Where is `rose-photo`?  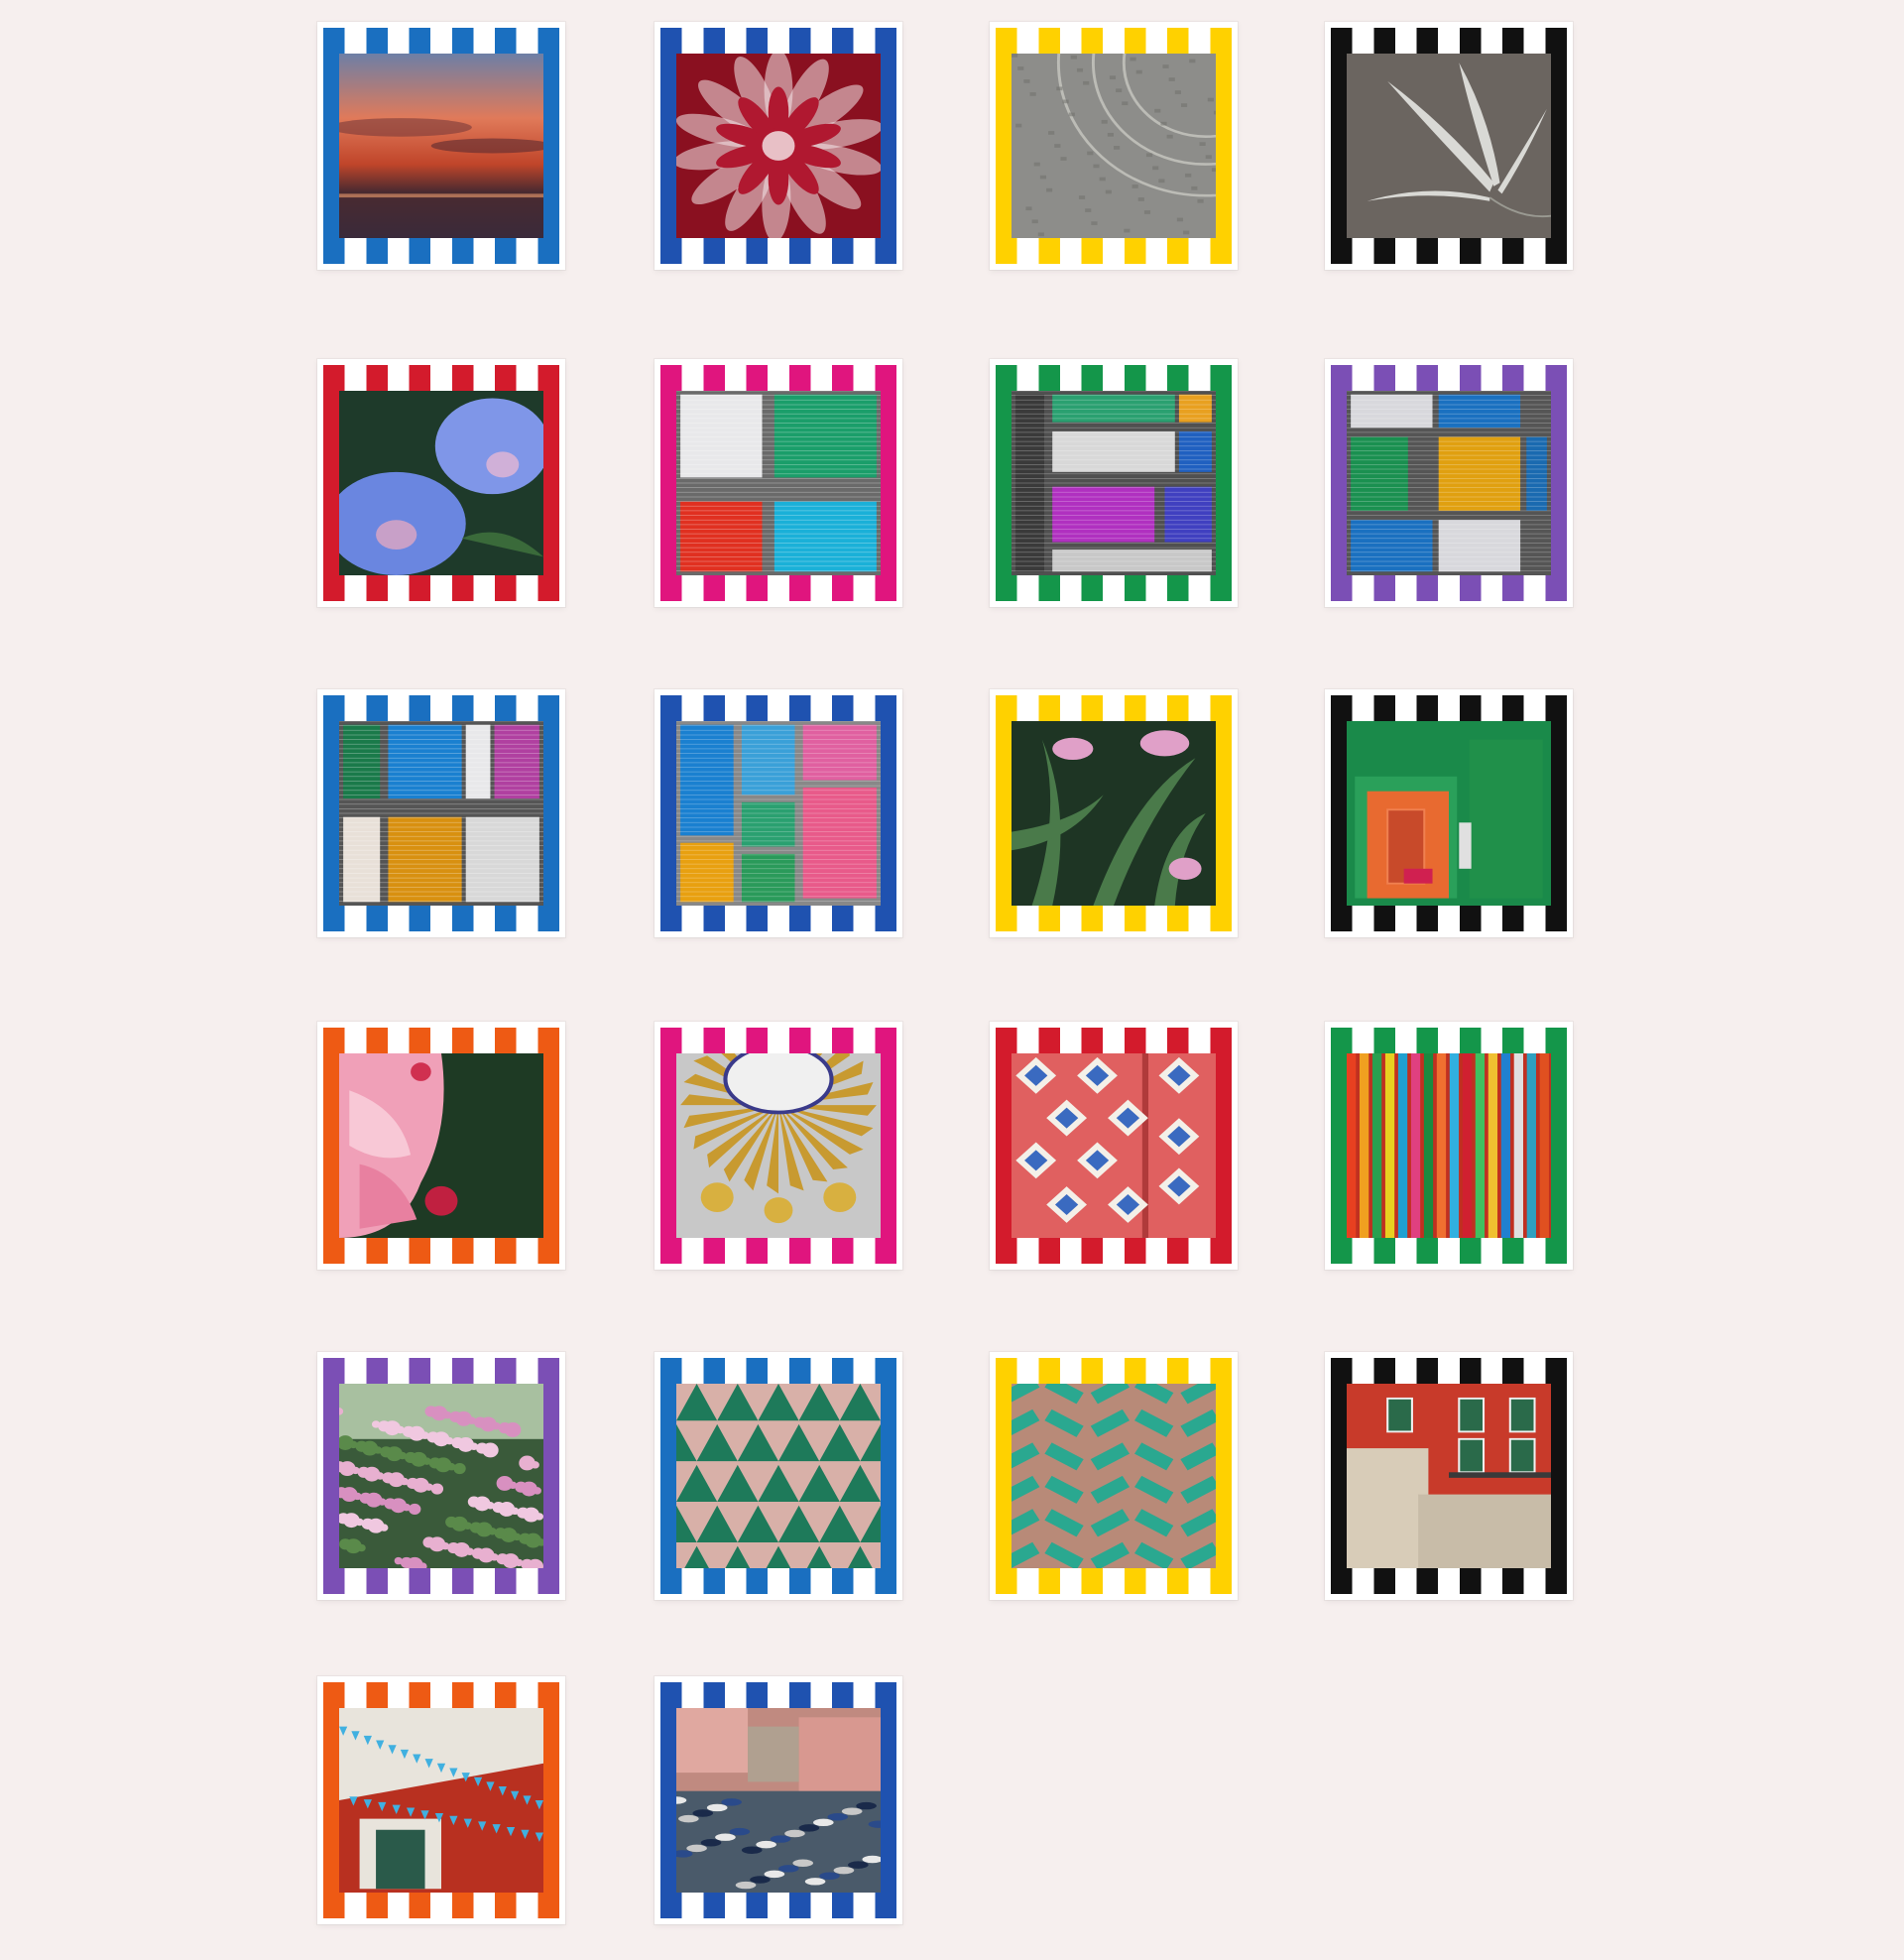
rose-photo is located at coordinates (441, 1145).